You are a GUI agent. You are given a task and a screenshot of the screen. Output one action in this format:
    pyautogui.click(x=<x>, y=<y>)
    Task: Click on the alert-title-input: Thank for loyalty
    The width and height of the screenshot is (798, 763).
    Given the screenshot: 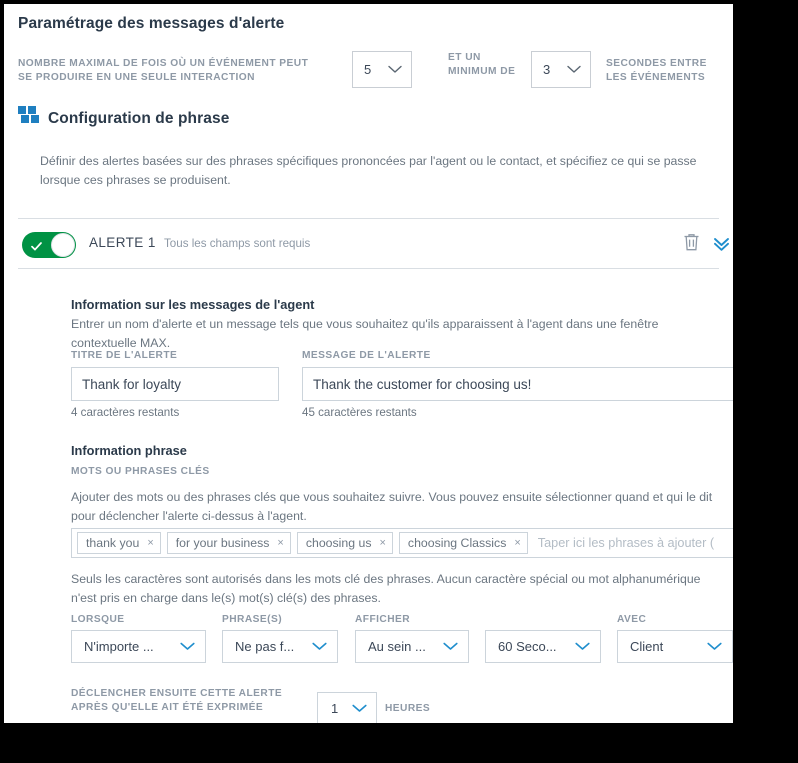 What is the action you would take?
    pyautogui.click(x=175, y=384)
    